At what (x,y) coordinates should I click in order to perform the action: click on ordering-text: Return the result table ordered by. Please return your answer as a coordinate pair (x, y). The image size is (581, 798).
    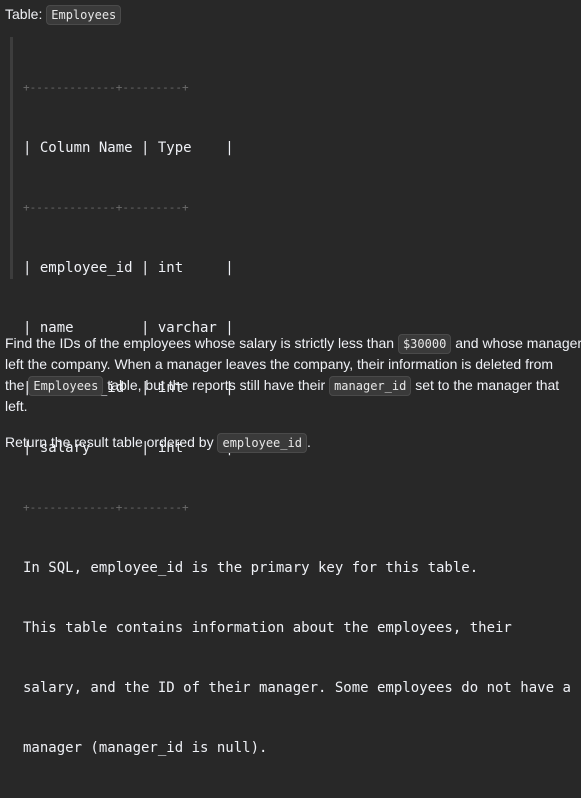
    Looking at the image, I should click on (111, 442).